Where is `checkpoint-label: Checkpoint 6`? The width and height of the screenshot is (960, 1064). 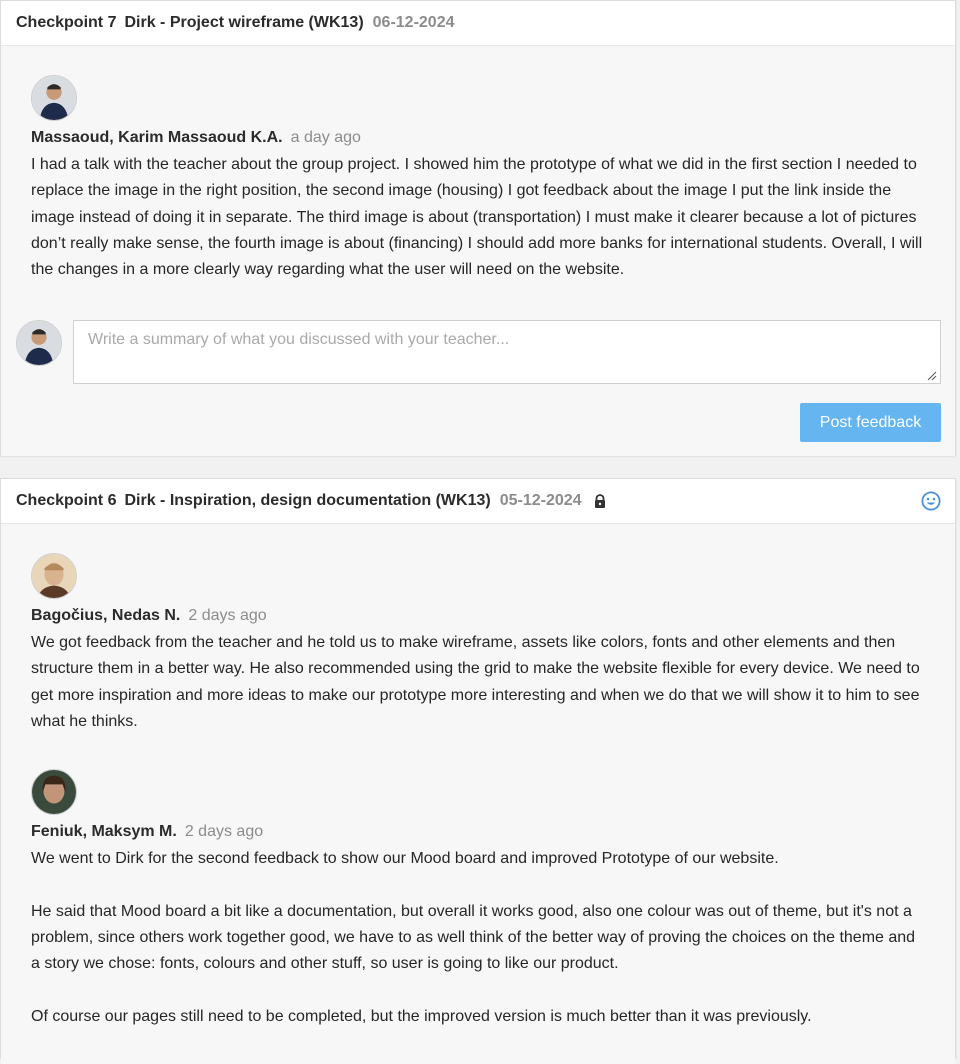 checkpoint-label: Checkpoint 6 is located at coordinates (66, 500).